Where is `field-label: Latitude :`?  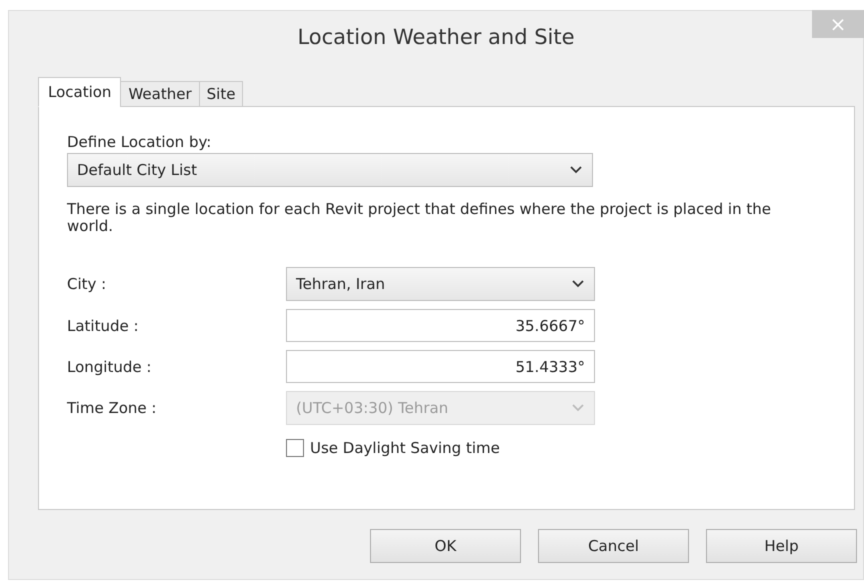
field-label: Latitude : is located at coordinates (103, 325).